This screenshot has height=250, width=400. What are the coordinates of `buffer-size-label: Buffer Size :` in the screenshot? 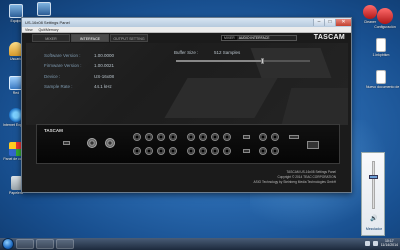 It's located at (186, 52).